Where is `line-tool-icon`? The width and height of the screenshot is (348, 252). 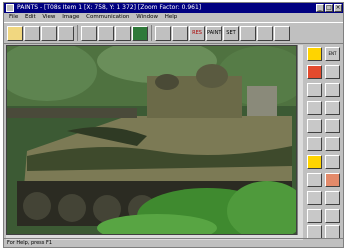
line-tool-icon is located at coordinates (314, 90).